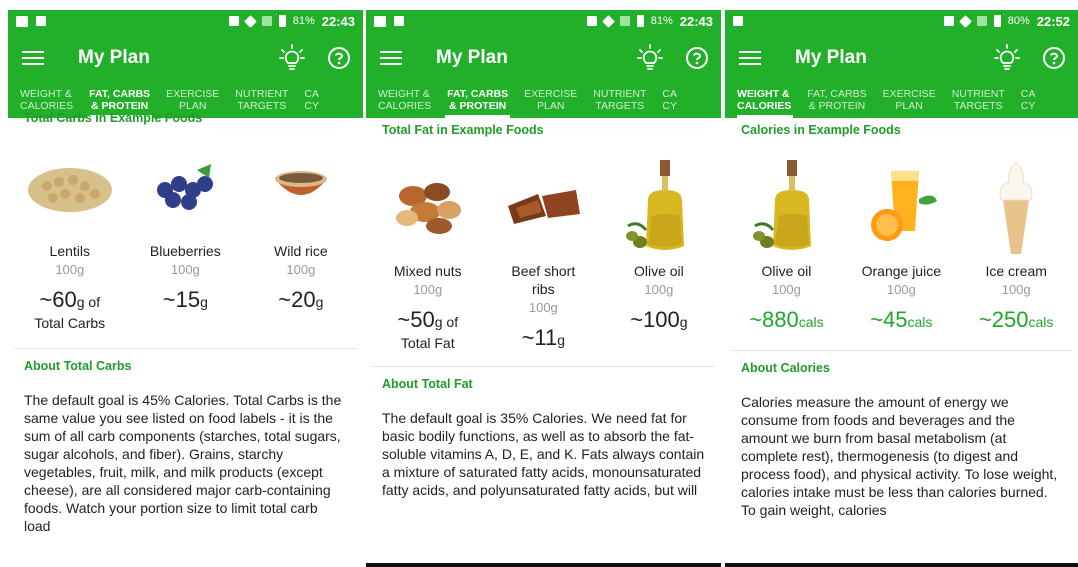  Describe the element at coordinates (785, 368) in the screenshot. I see `about-header: About Calories` at that location.